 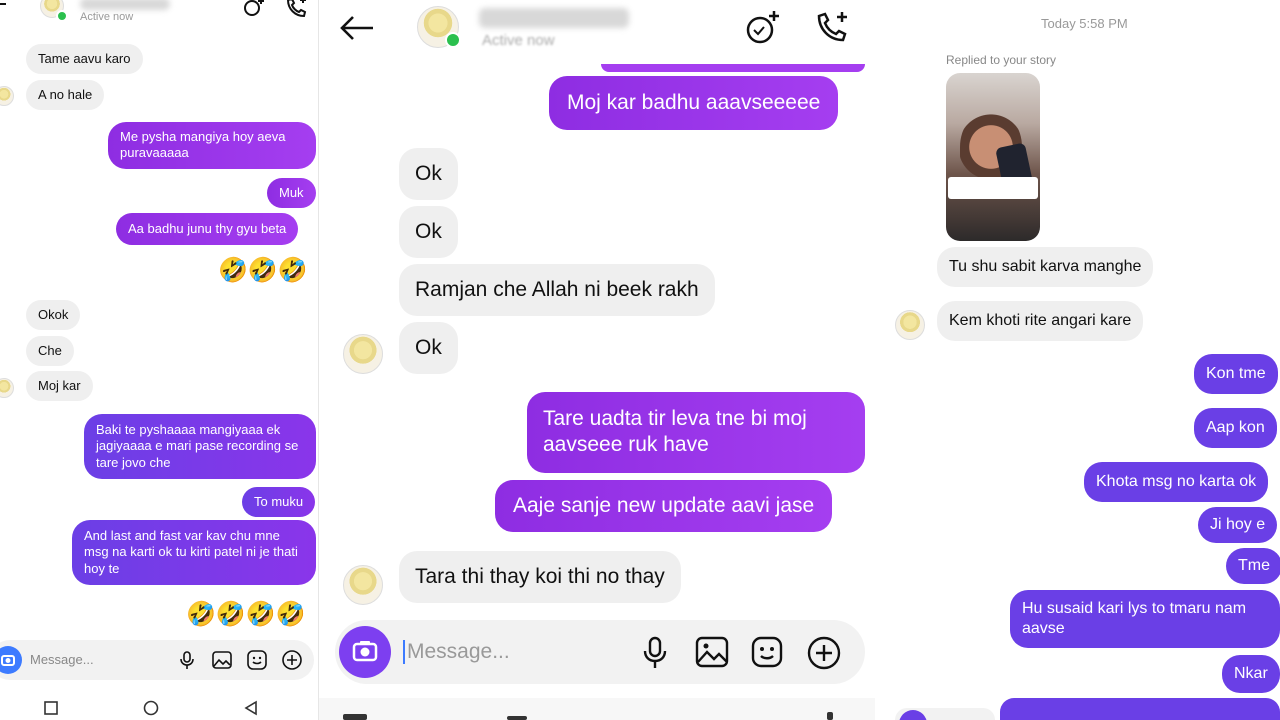 What do you see at coordinates (540, 577) in the screenshot?
I see `message-incoming: Tara thi thay koi thi no thay` at bounding box center [540, 577].